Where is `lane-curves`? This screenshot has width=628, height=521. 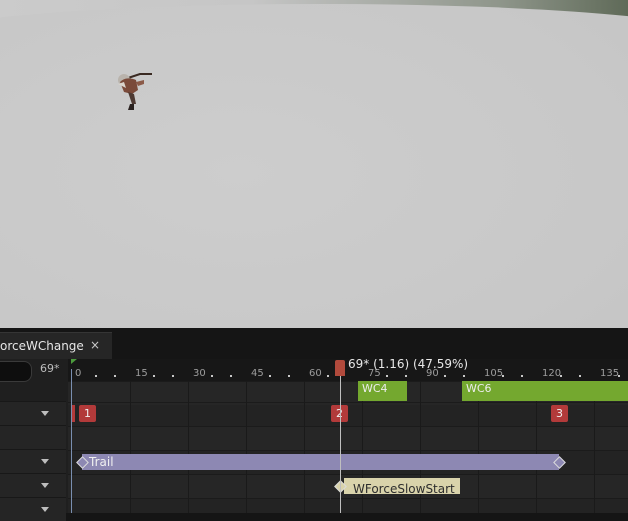
lane-curves is located at coordinates (348, 505).